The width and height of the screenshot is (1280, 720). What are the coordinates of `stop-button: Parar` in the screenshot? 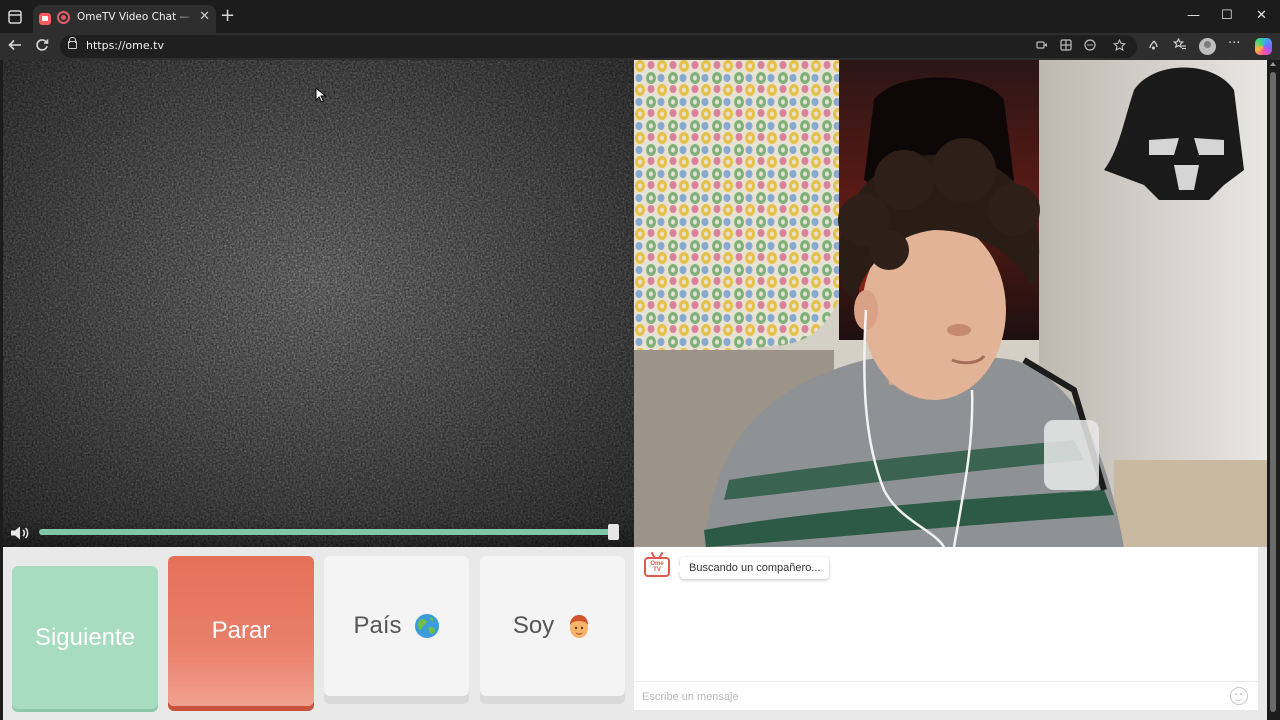 It's located at (241, 631).